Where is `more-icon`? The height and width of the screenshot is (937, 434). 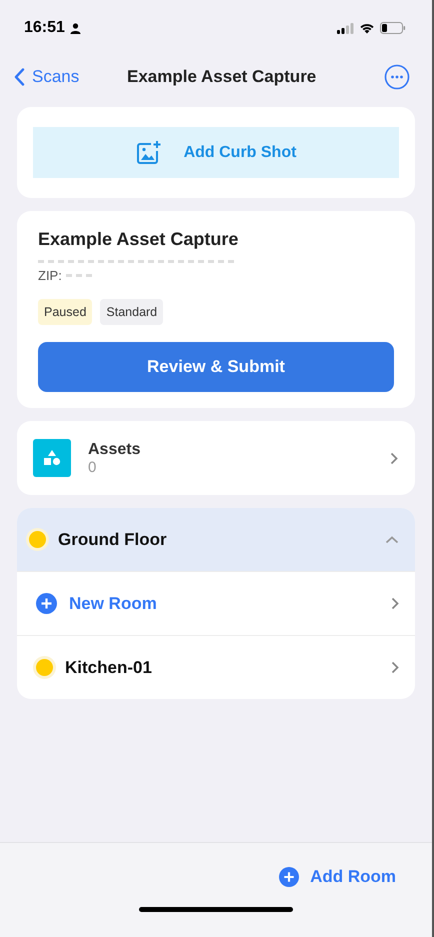 more-icon is located at coordinates (397, 77).